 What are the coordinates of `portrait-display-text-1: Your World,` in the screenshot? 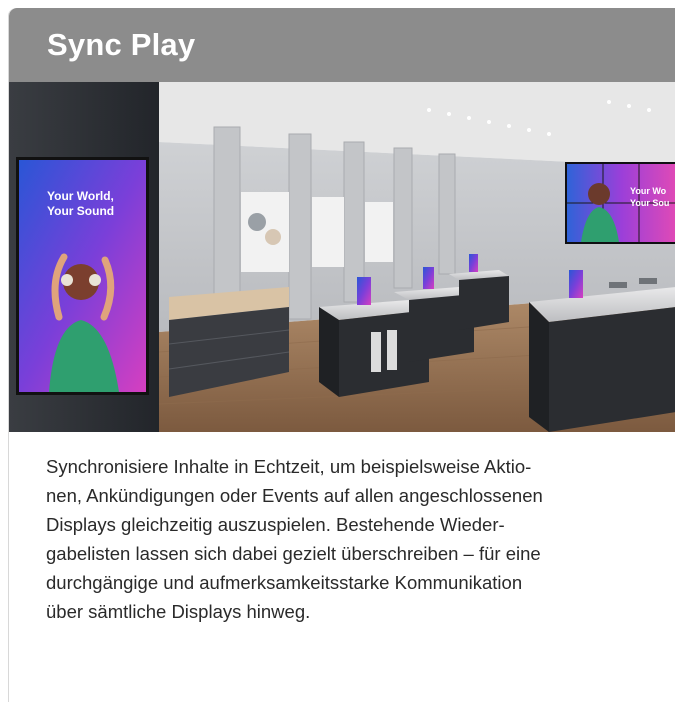 It's located at (80, 196).